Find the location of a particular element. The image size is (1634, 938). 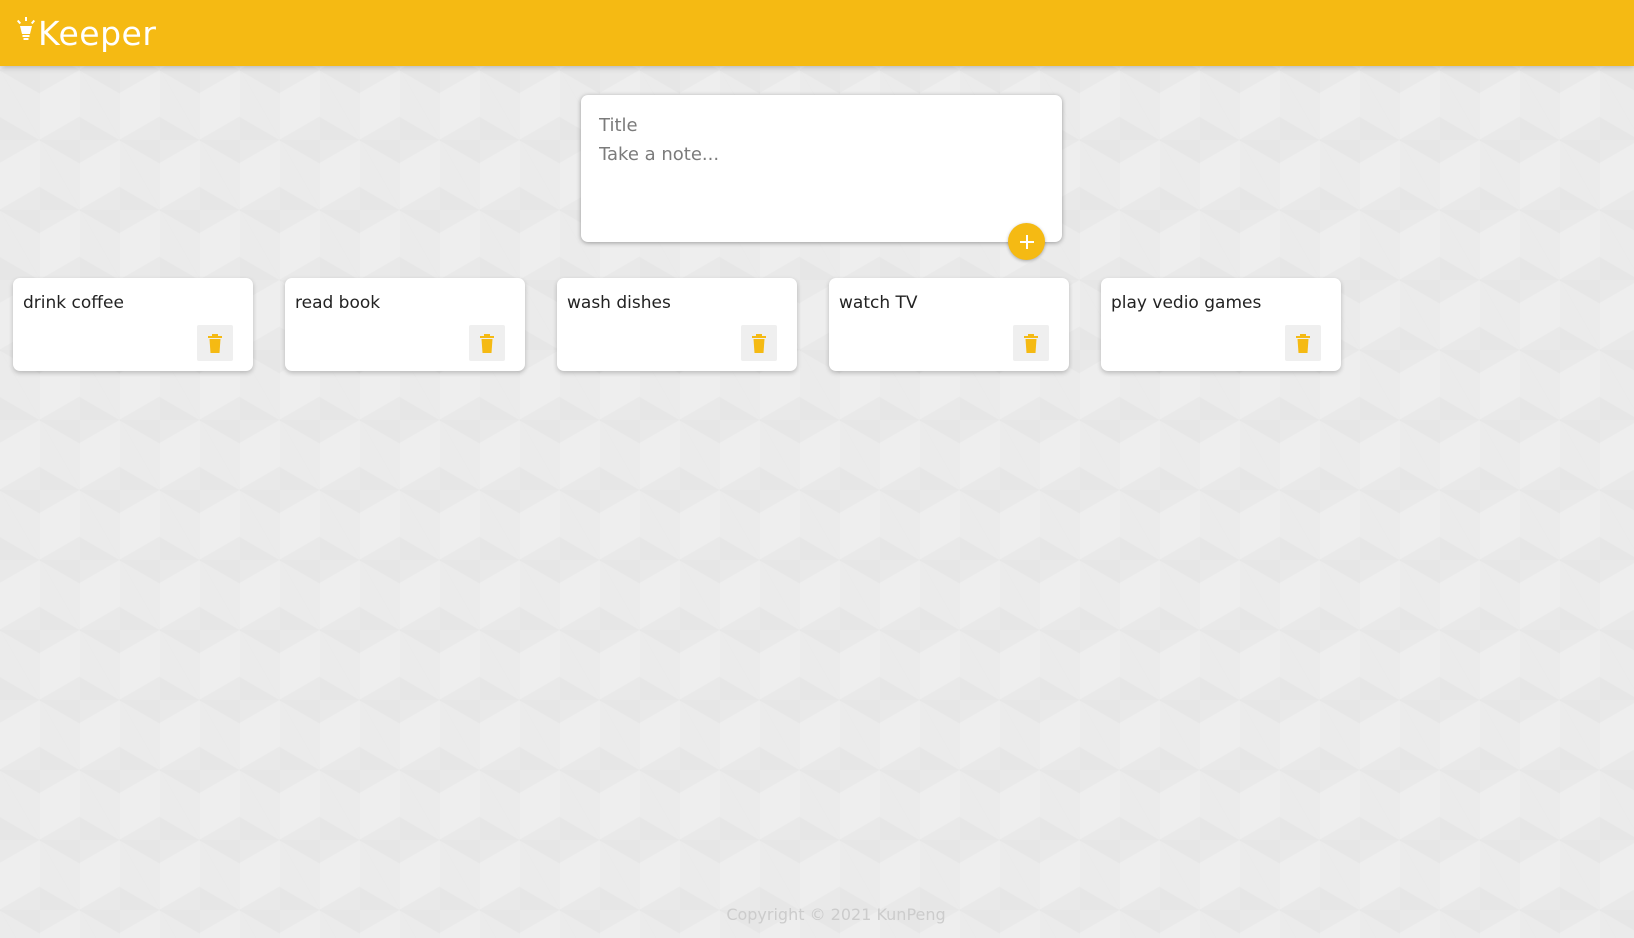

note-title: read book is located at coordinates (338, 303).